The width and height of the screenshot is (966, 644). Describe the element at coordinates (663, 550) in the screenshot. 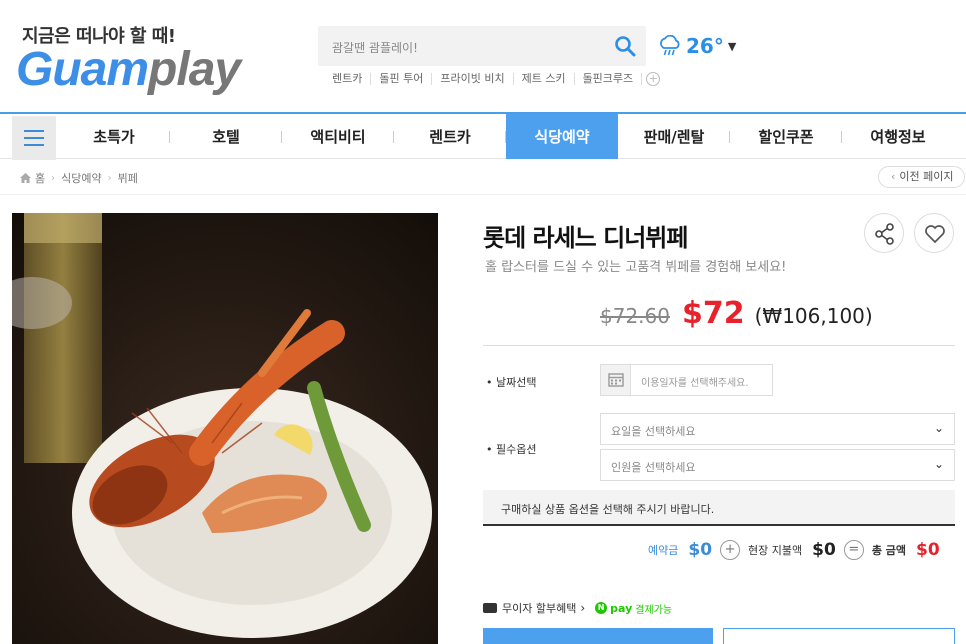

I see `deposit-label: 예약금` at that location.